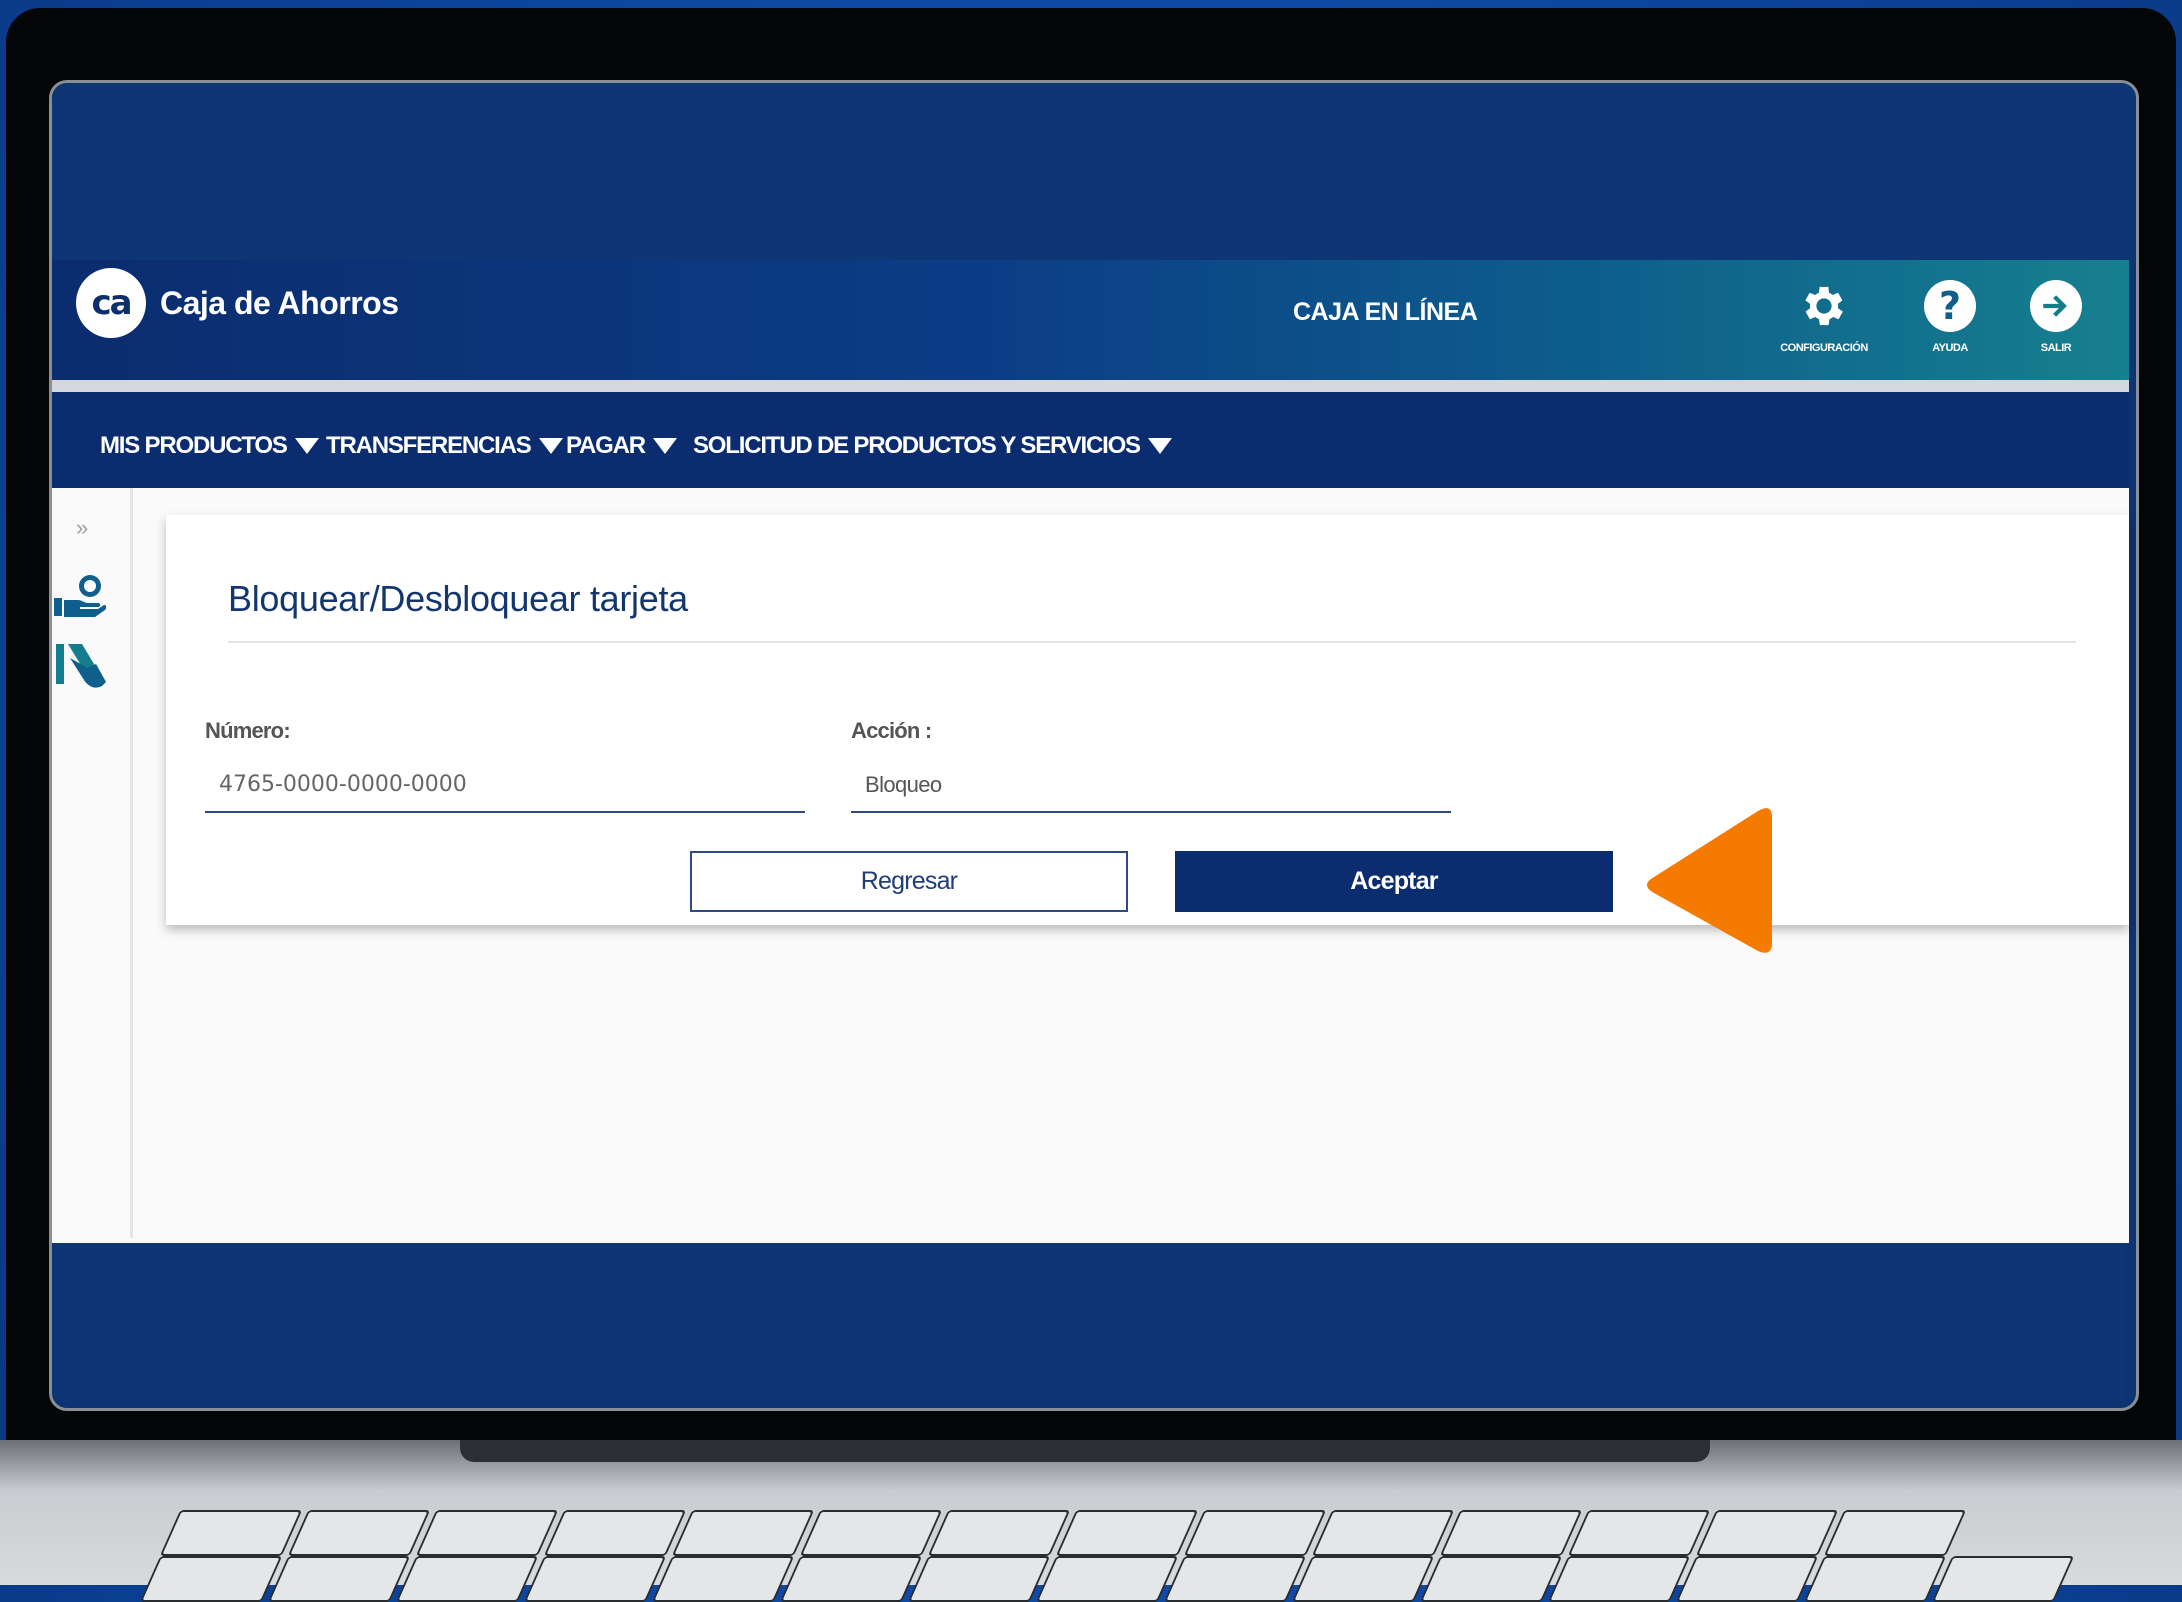 The width and height of the screenshot is (2182, 1602). What do you see at coordinates (917, 445) in the screenshot?
I see `nav-label: SOLICITUD DE PRODUCTOS Y SERVICIOS` at bounding box center [917, 445].